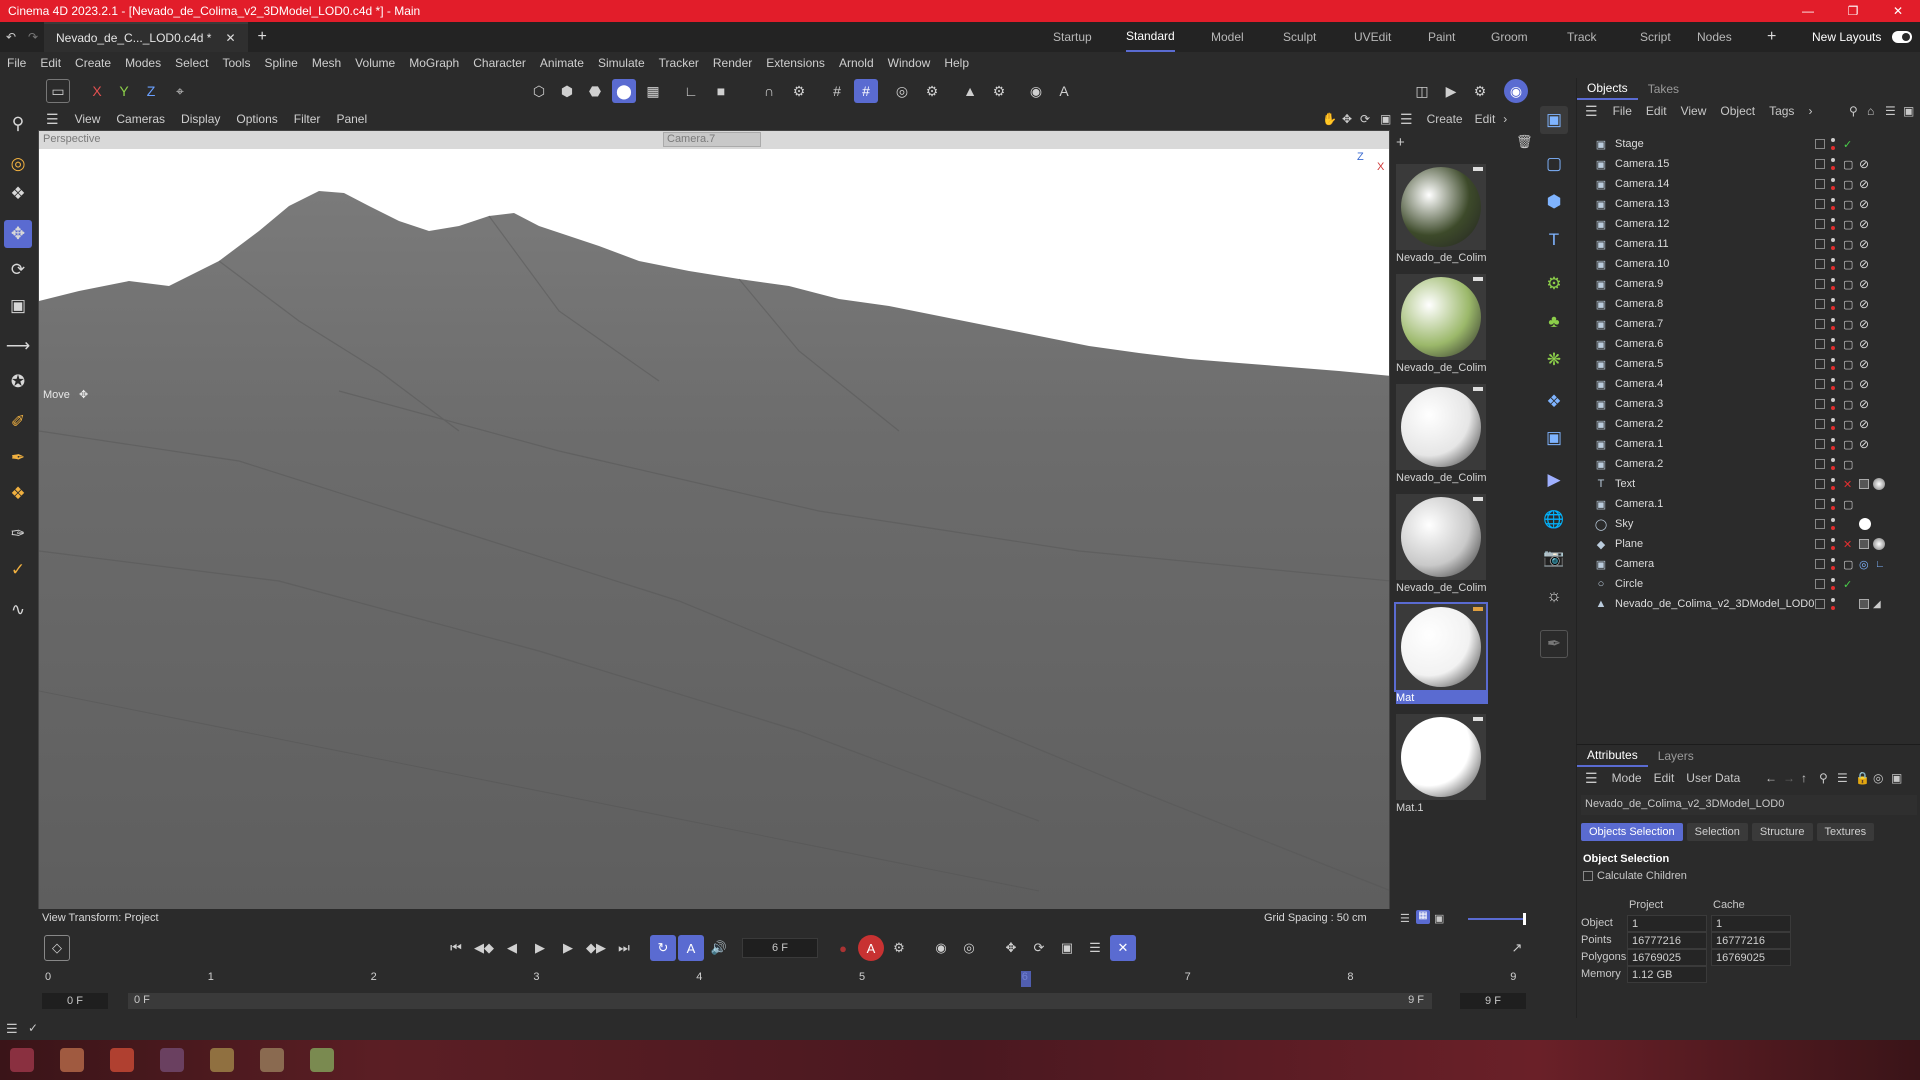 This screenshot has height=1080, width=1920. Describe the element at coordinates (351, 119) in the screenshot. I see `viewport-menu-panel: Panel` at that location.